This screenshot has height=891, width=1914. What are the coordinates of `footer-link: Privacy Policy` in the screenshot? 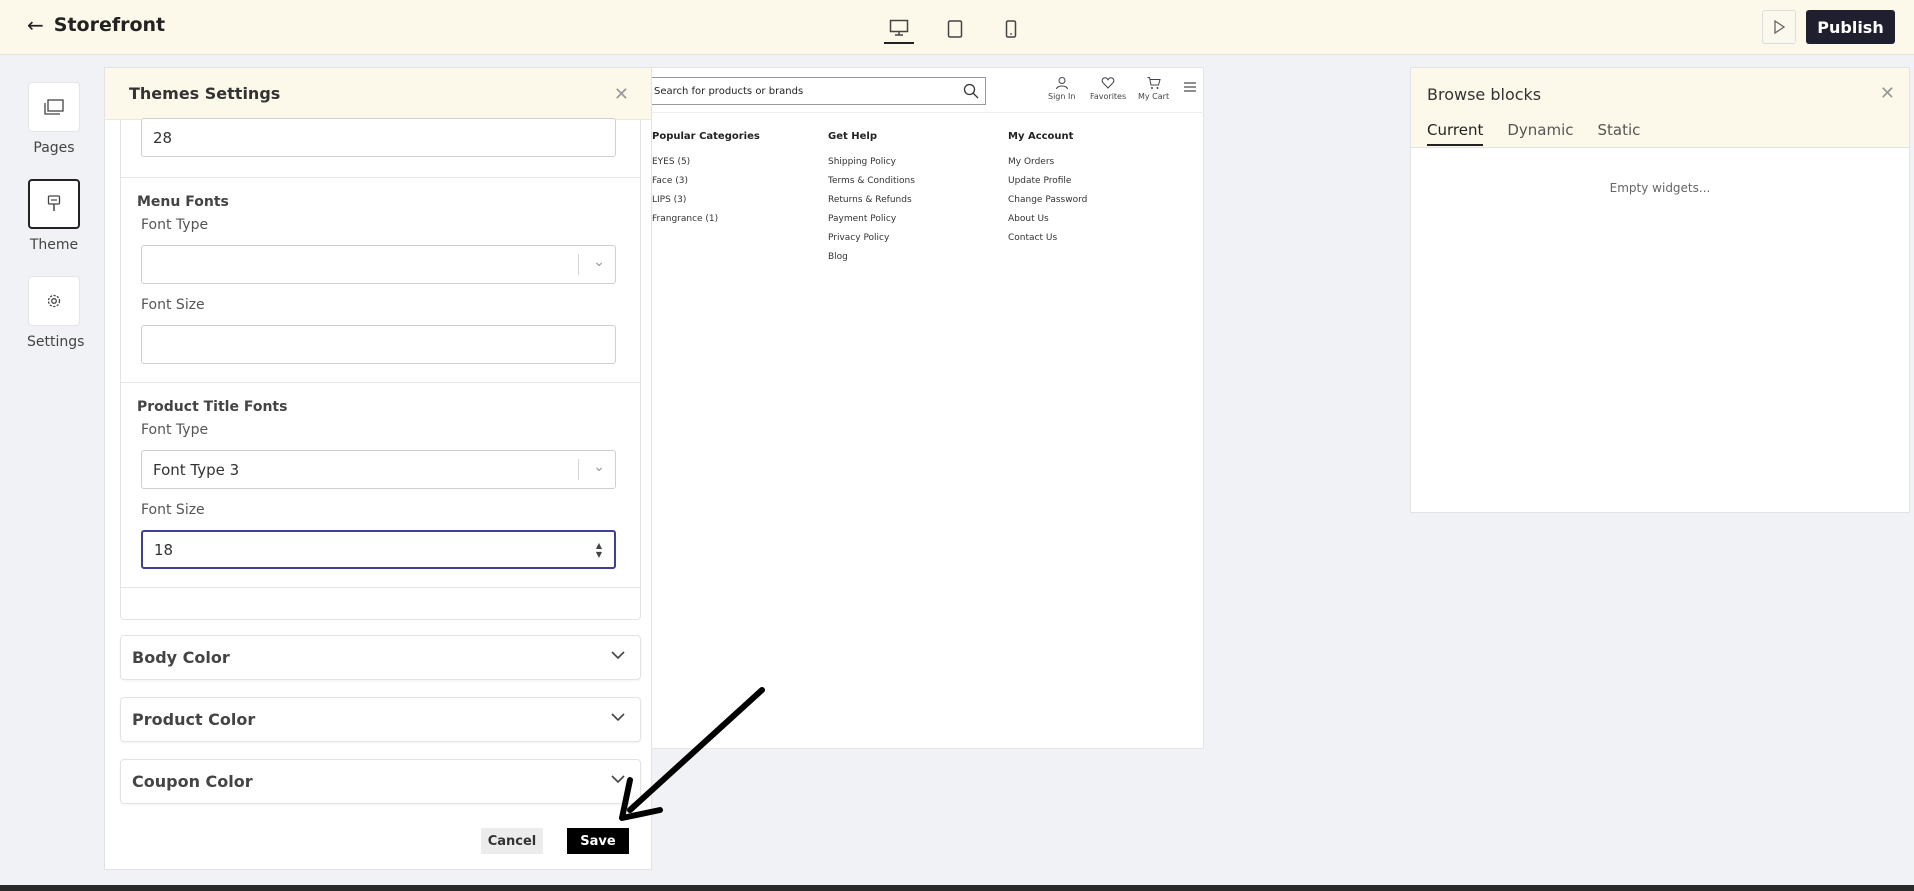 It's located at (871, 238).